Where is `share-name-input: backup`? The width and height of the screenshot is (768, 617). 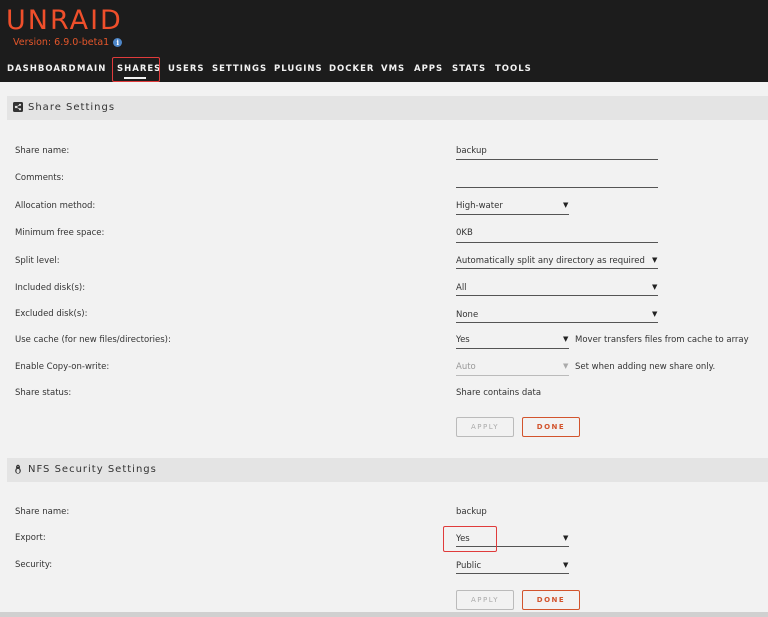 share-name-input: backup is located at coordinates (471, 151).